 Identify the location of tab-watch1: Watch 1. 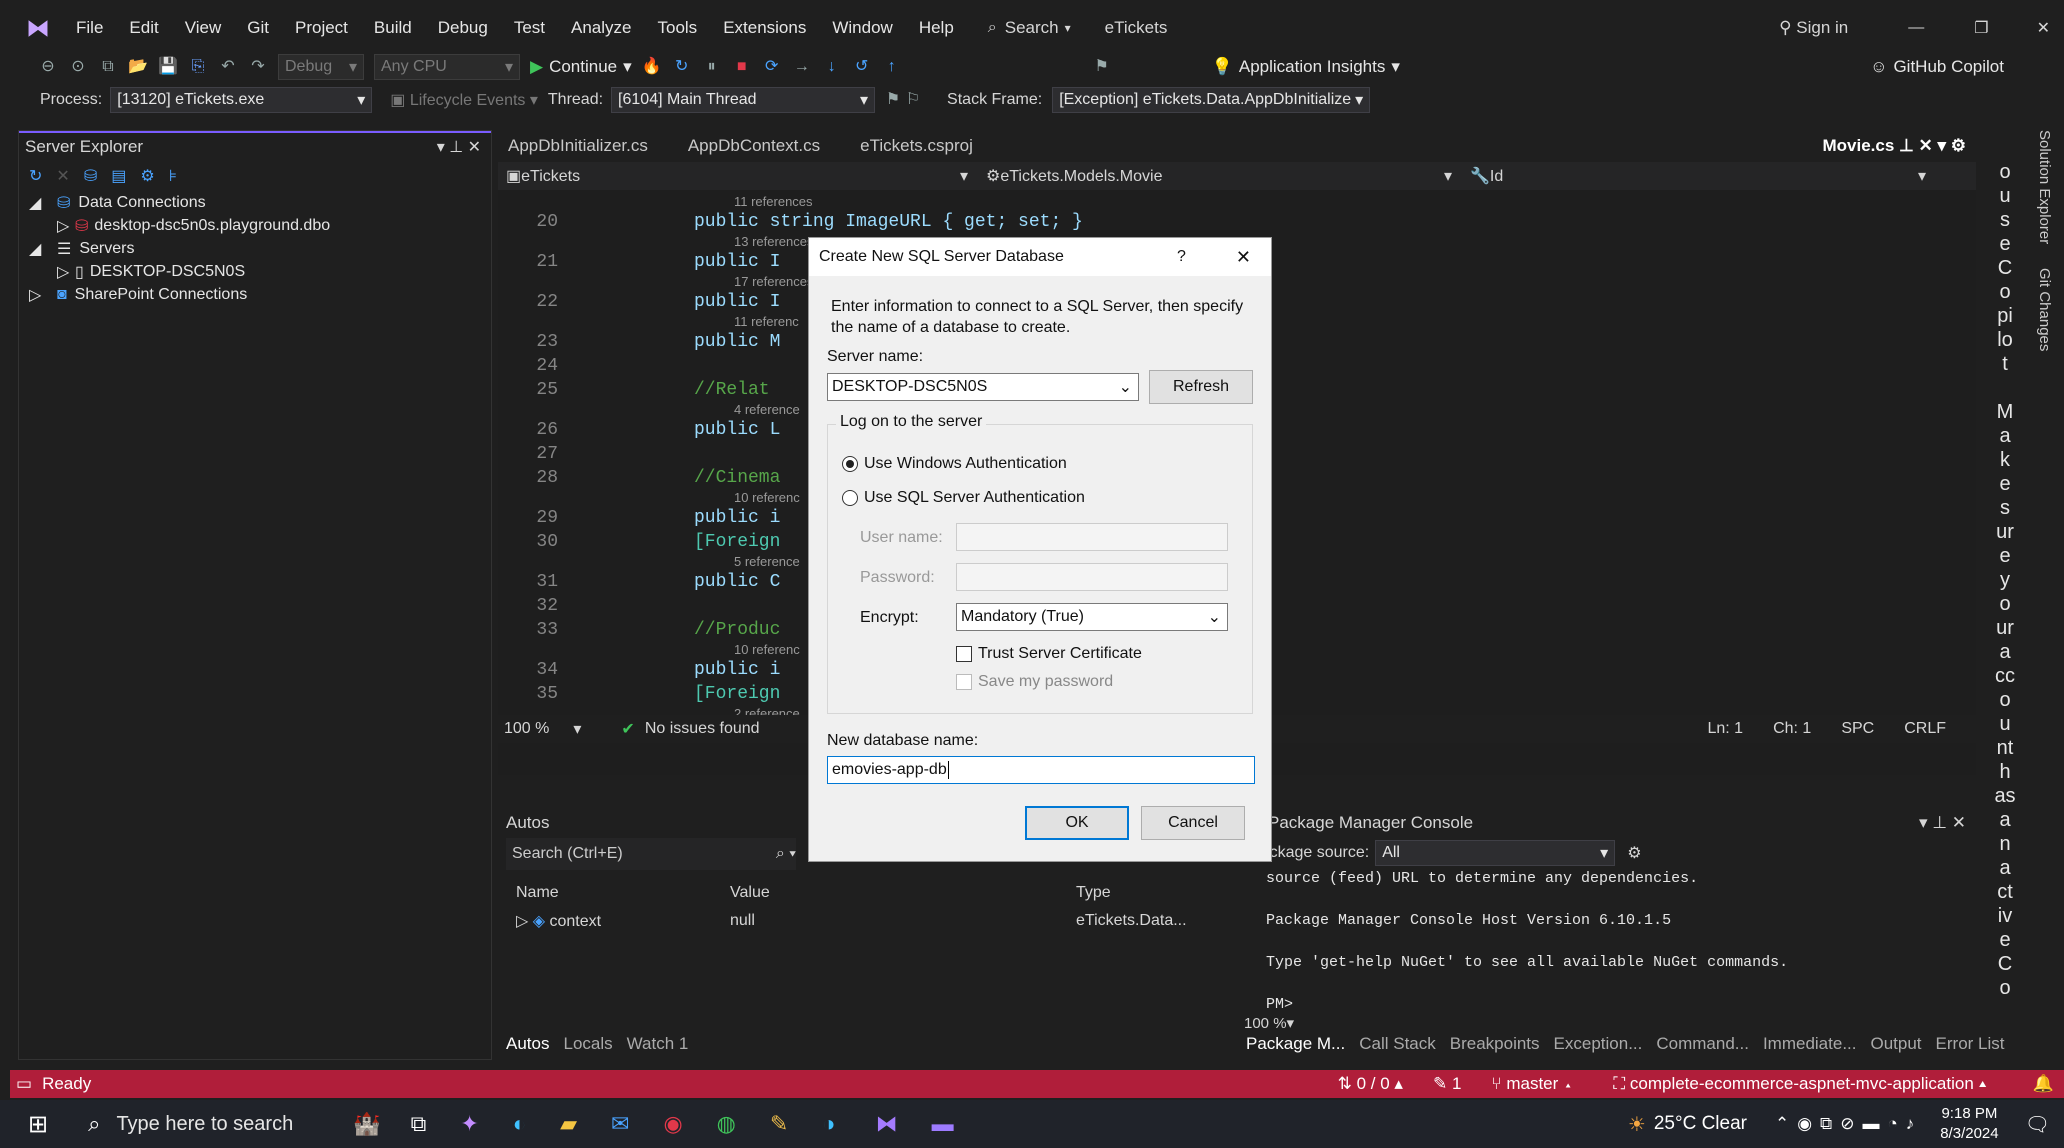
(658, 1044).